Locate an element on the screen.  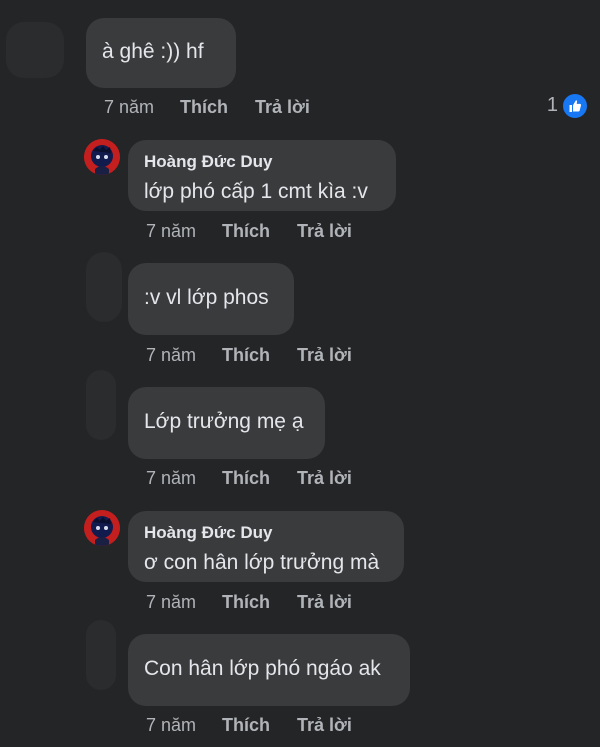
comment-text: lớp phó cấp 1 cmt kìa :v is located at coordinates (256, 191).